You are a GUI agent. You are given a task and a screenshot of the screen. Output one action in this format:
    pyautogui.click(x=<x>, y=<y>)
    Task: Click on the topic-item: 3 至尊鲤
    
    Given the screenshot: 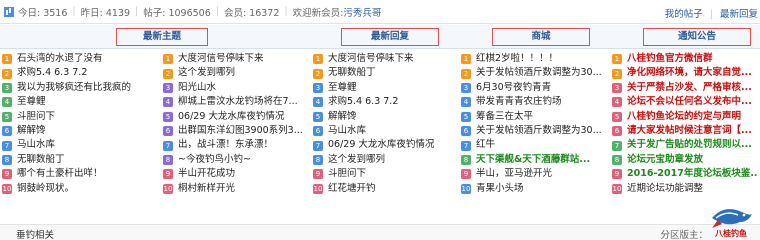 What is the action you would take?
    pyautogui.click(x=384, y=88)
    